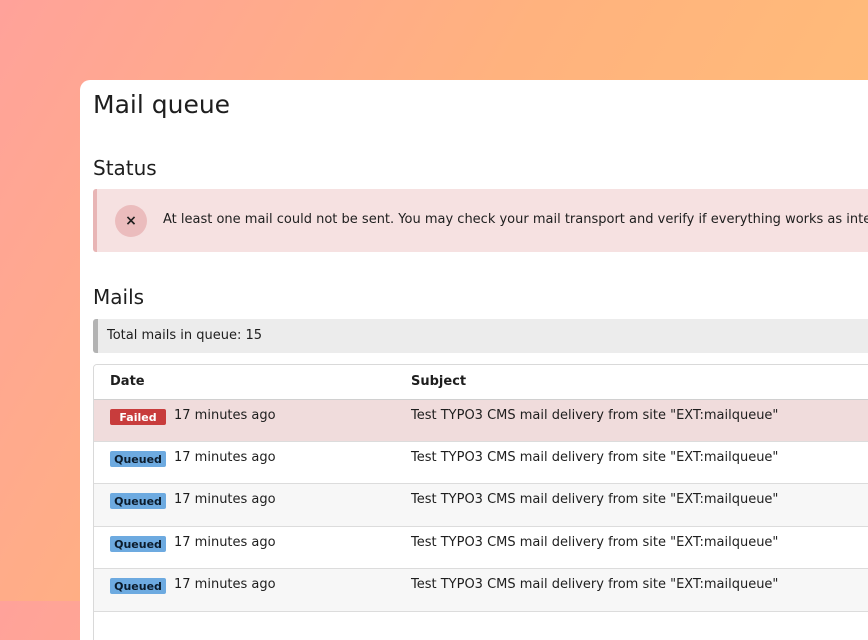 The height and width of the screenshot is (640, 868). Describe the element at coordinates (138, 417) in the screenshot. I see `status-badge: Failed` at that location.